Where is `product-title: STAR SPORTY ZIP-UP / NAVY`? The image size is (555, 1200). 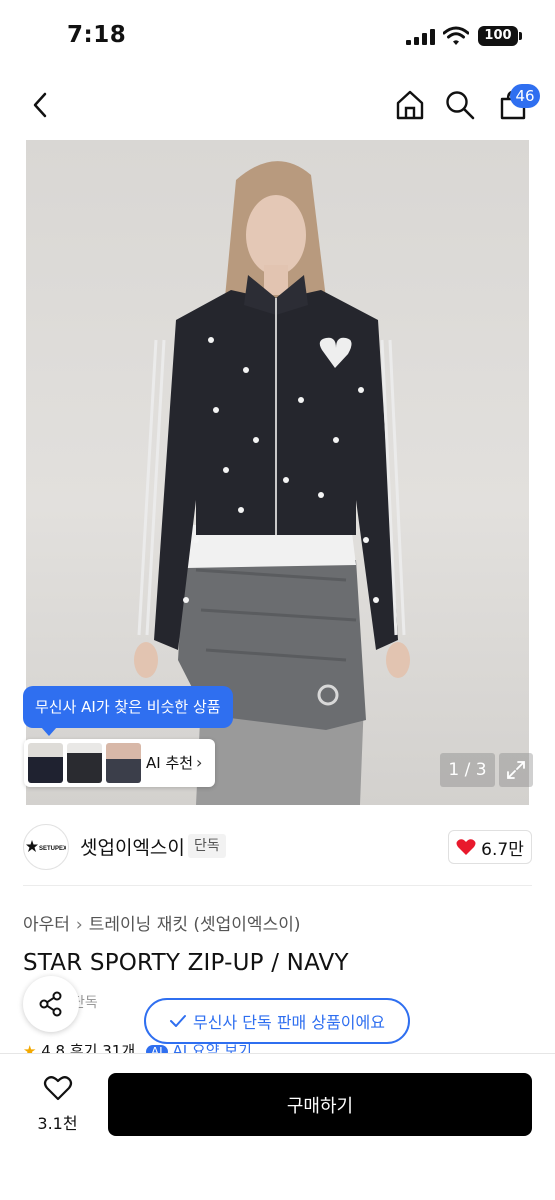 product-title: STAR SPORTY ZIP-UP / NAVY is located at coordinates (186, 963).